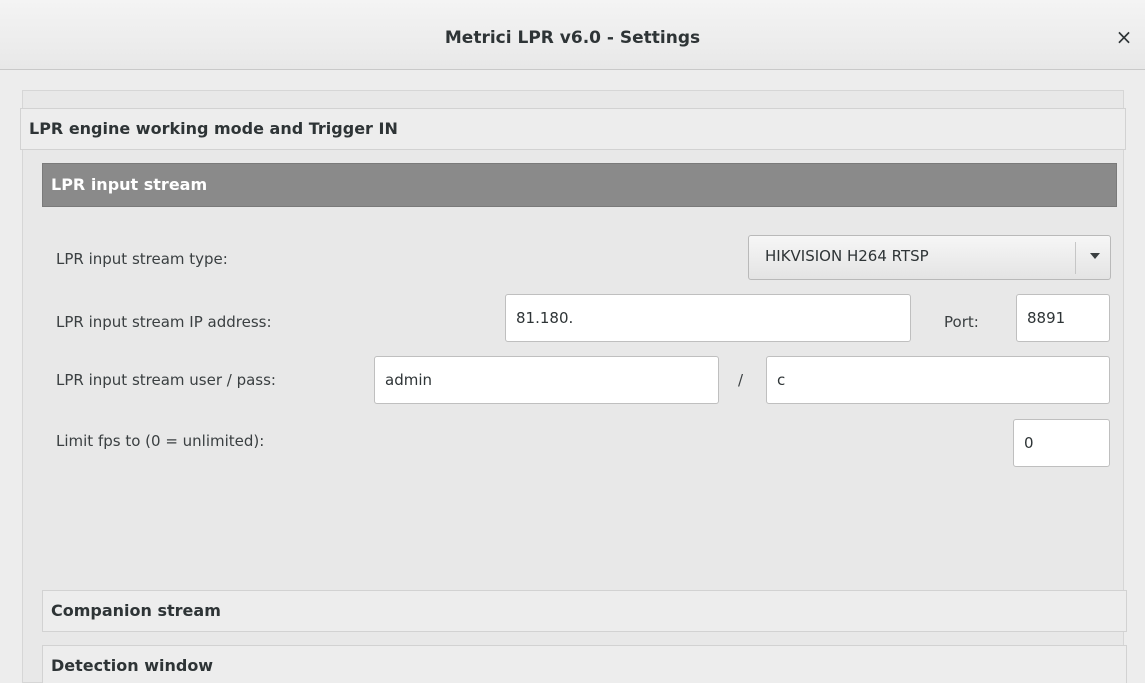 The image size is (1145, 683). Describe the element at coordinates (847, 256) in the screenshot. I see `stream-type-value: HIKVISION H264 RTSP` at that location.